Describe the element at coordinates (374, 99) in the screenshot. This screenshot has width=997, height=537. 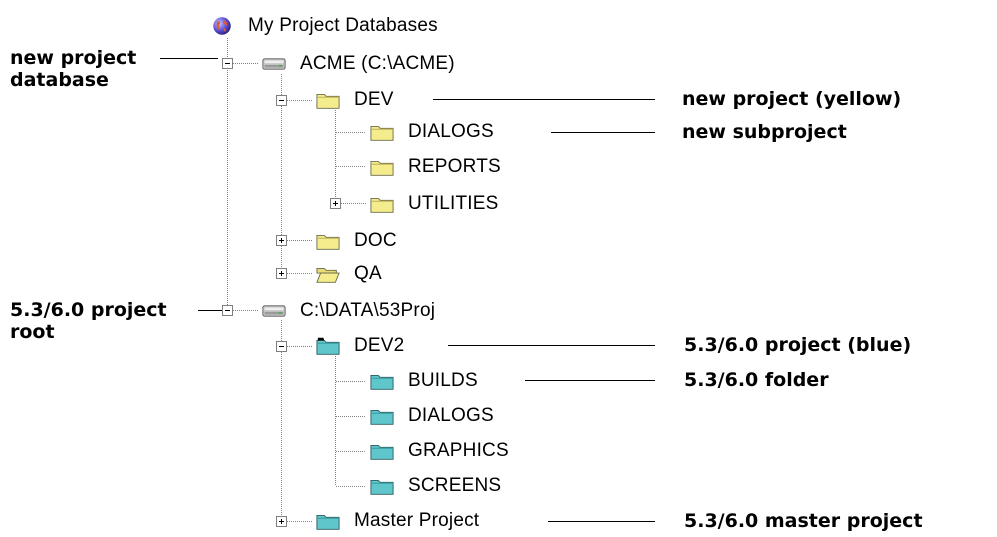
I see `tree-node-label: DEV` at that location.